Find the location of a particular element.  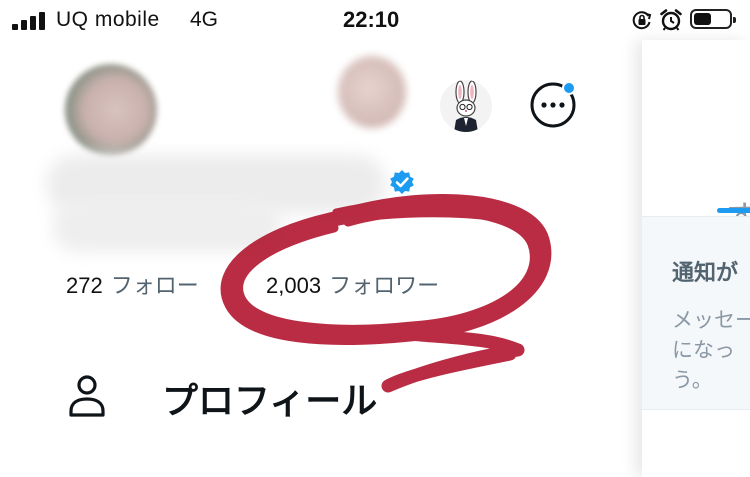

following-stat: 272 フォロー is located at coordinates (132, 284).